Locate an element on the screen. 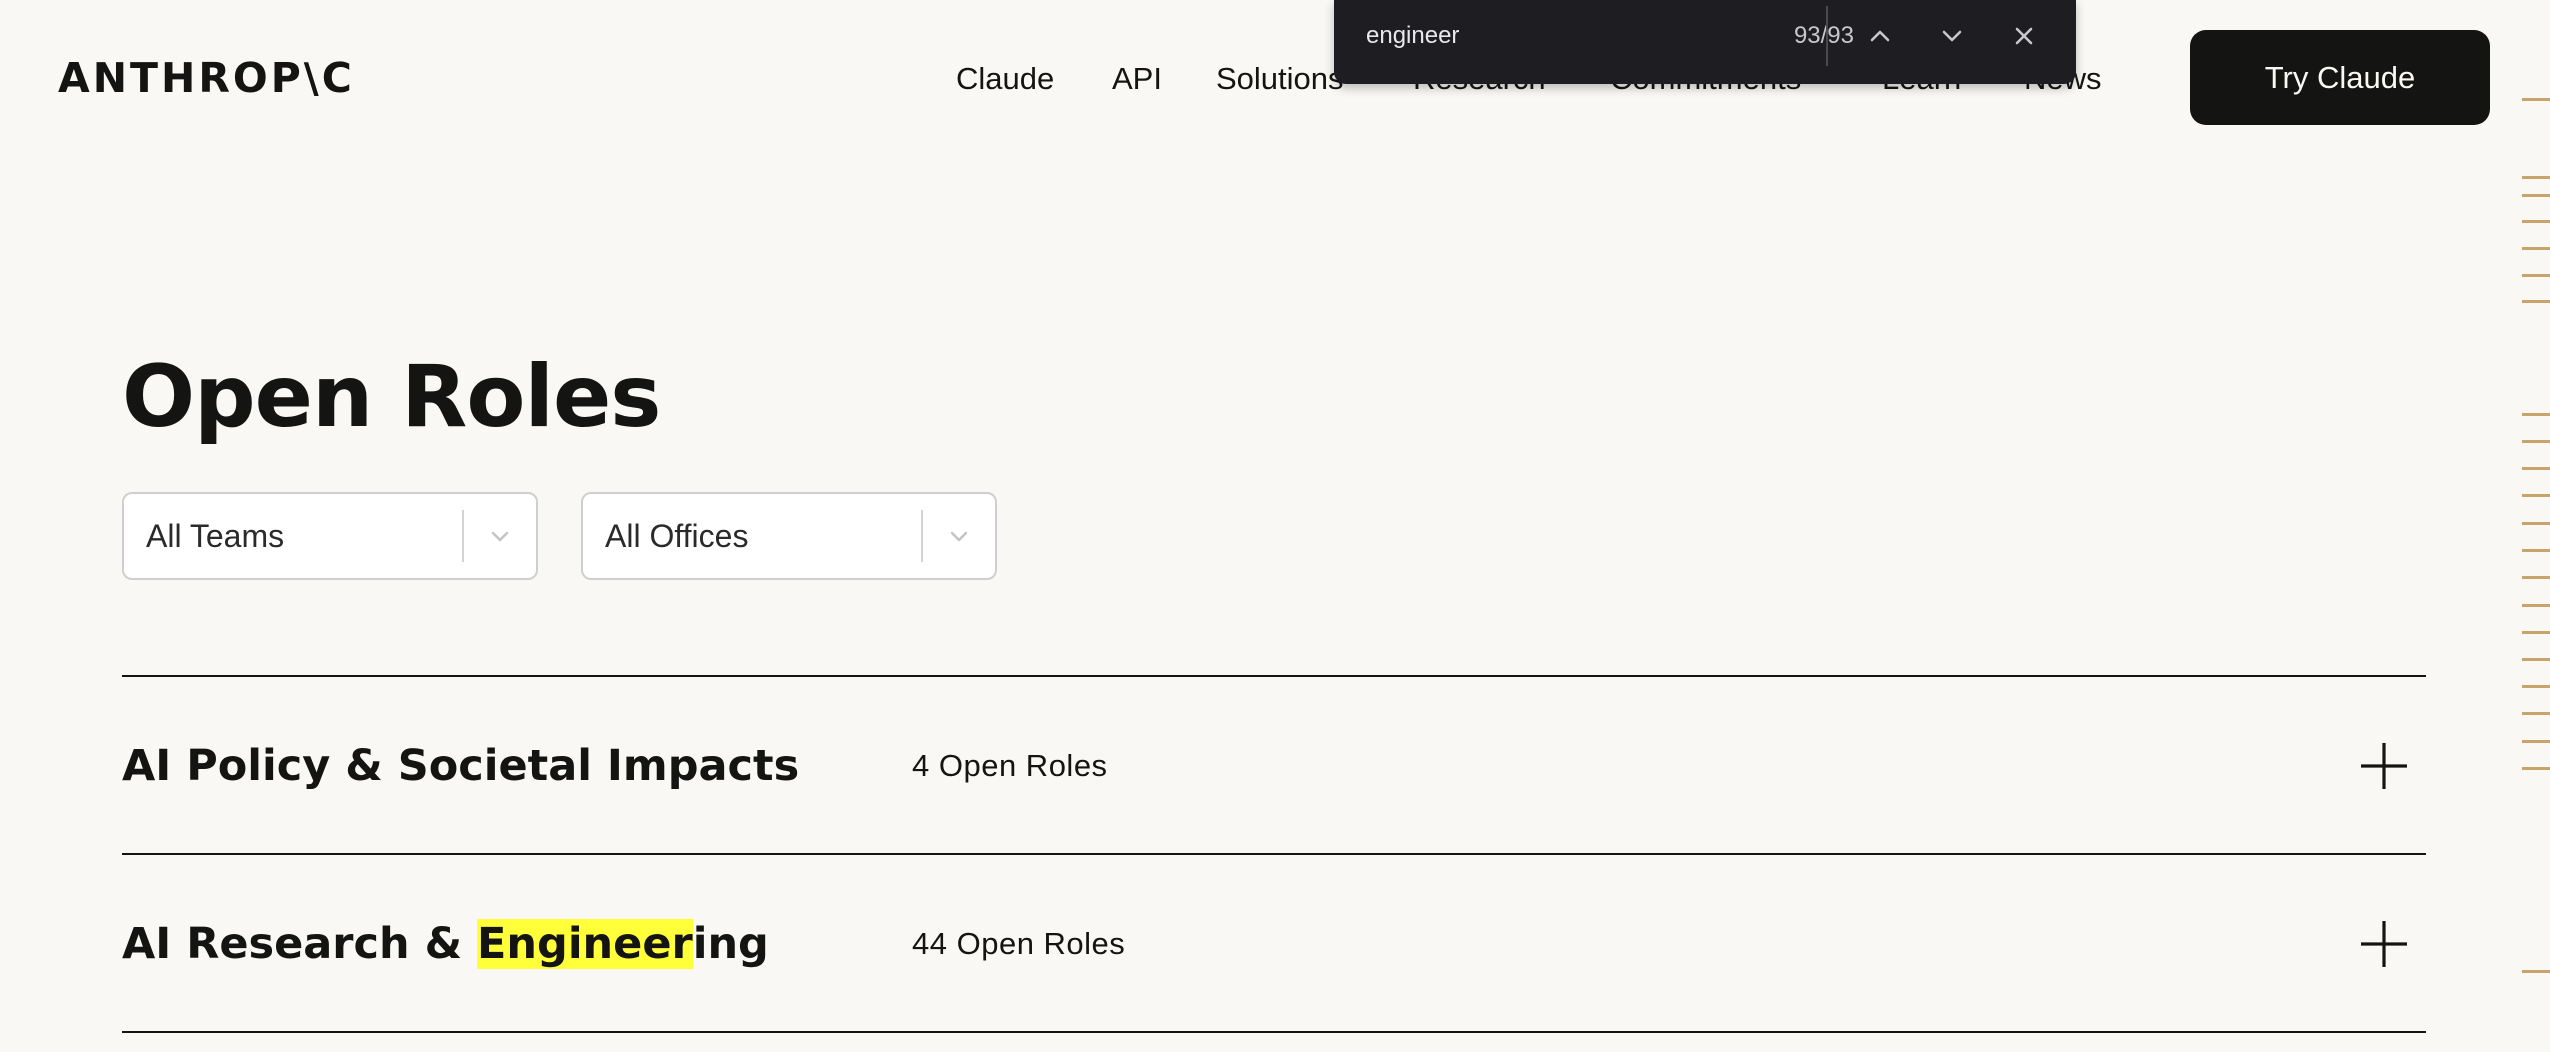 The image size is (2550, 1052). team-filter-value: All Teams is located at coordinates (215, 536).